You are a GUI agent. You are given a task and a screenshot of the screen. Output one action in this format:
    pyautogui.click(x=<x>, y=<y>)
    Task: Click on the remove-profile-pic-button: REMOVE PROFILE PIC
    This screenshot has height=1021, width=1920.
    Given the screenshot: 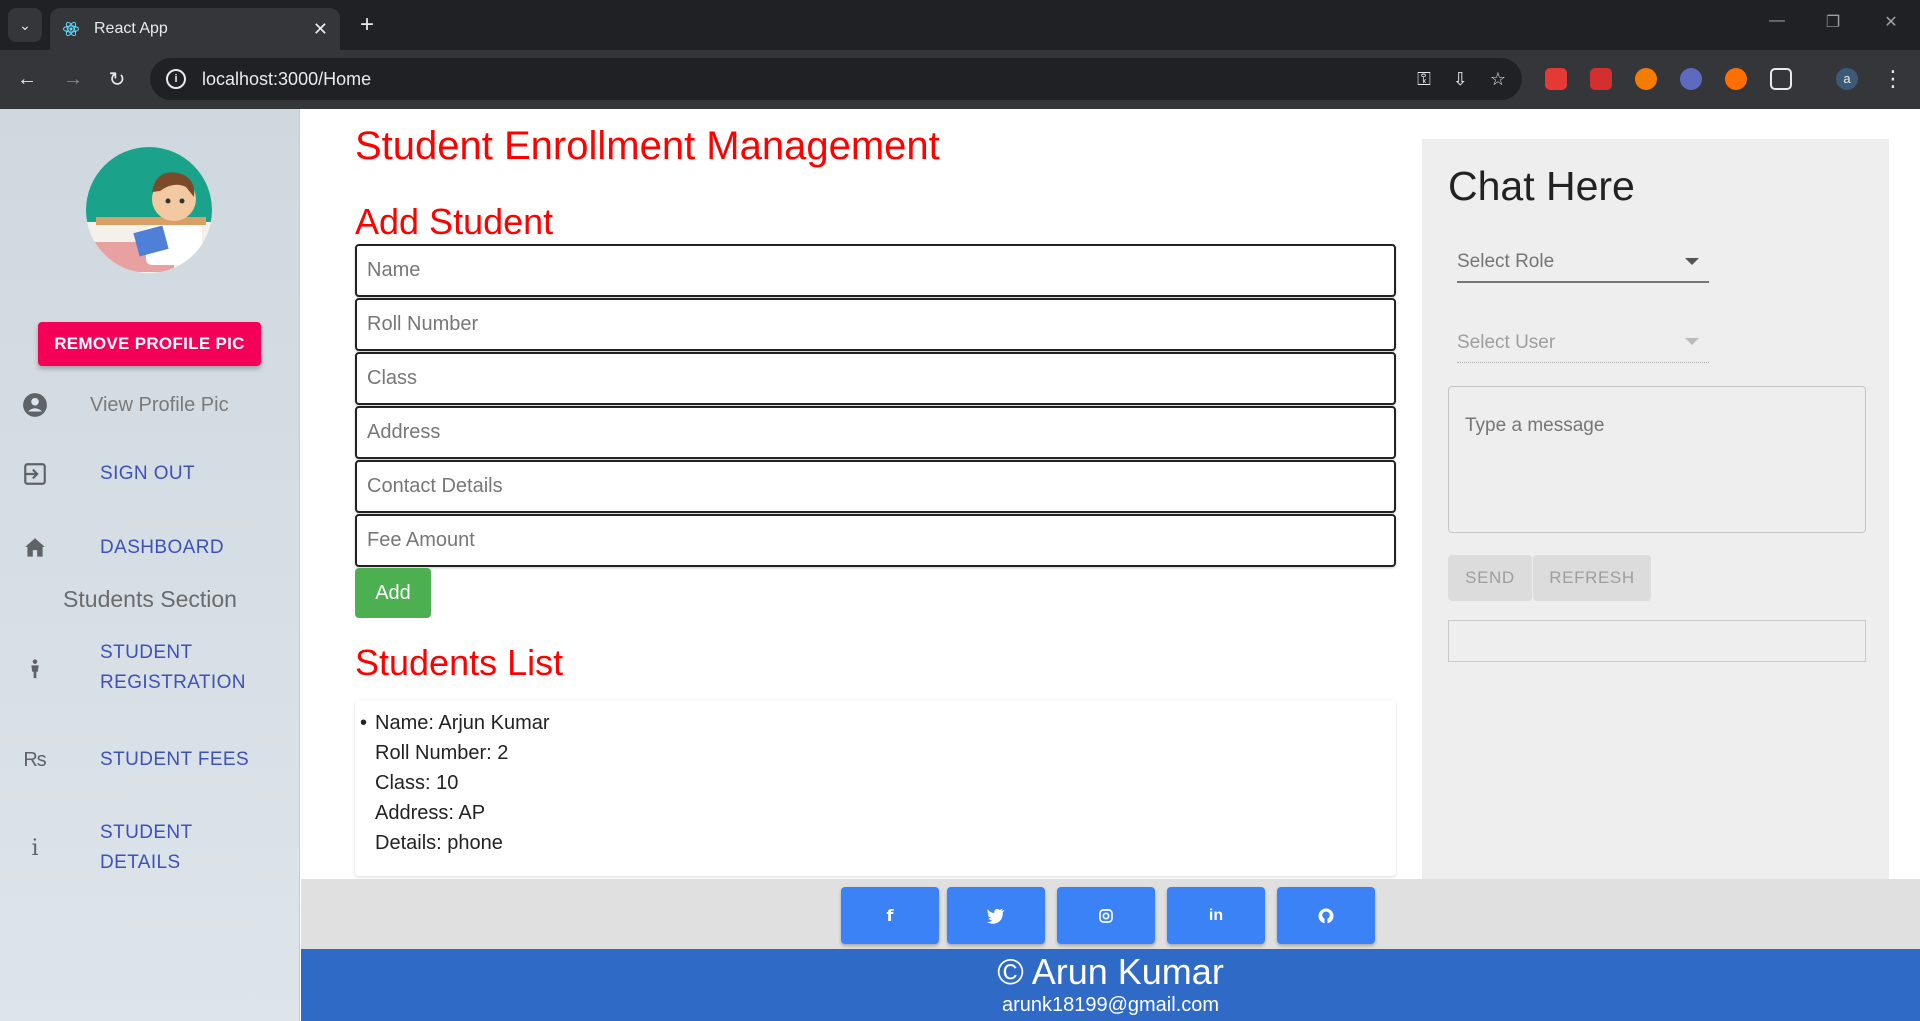 What is the action you would take?
    pyautogui.click(x=149, y=344)
    